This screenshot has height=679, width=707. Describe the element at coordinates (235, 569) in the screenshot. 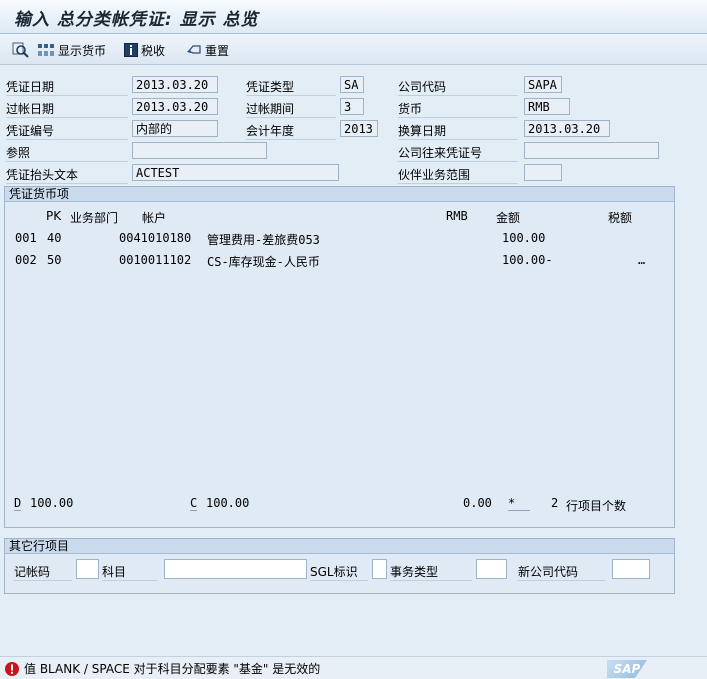

I see `account-input` at that location.